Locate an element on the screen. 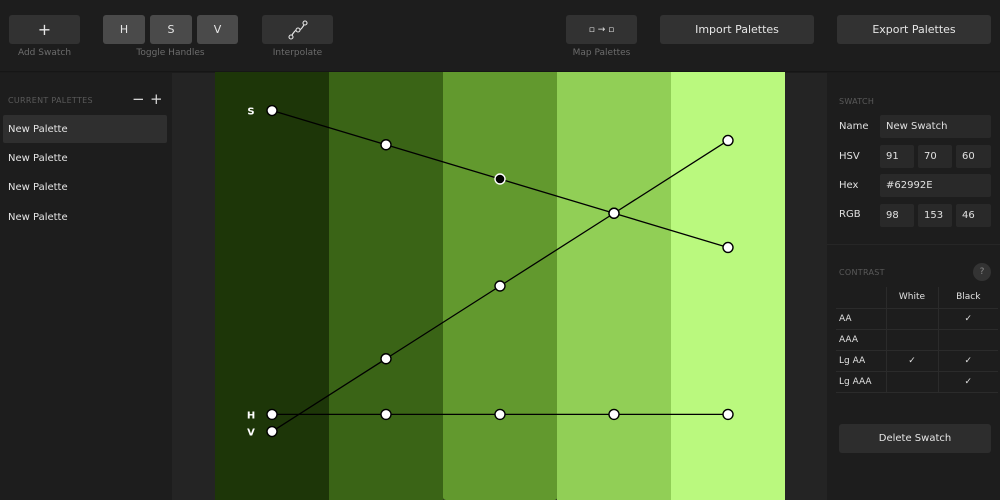  interpolate-label: Interpolate is located at coordinates (297, 53).